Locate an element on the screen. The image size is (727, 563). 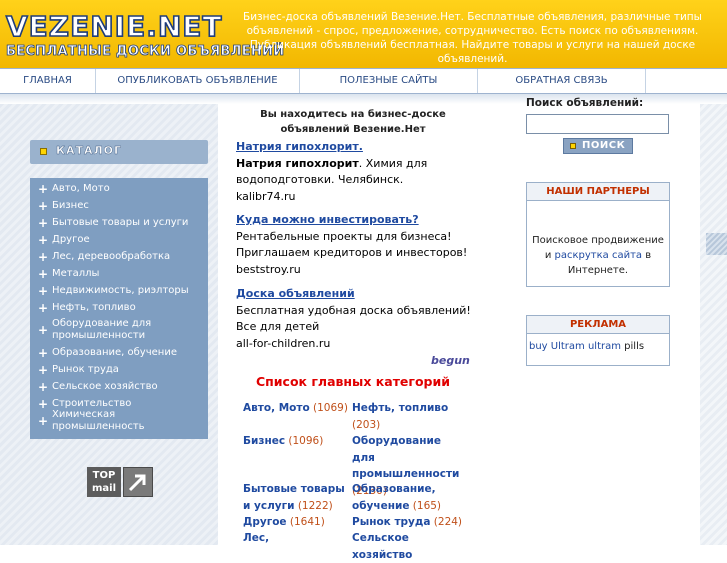
sidebar-item-auto: + Авто, Мото is located at coordinates (119, 188).